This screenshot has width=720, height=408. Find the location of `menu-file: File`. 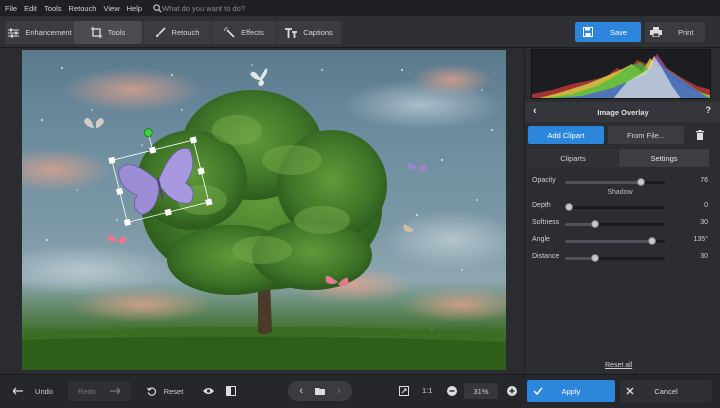

menu-file: File is located at coordinates (11, 8).